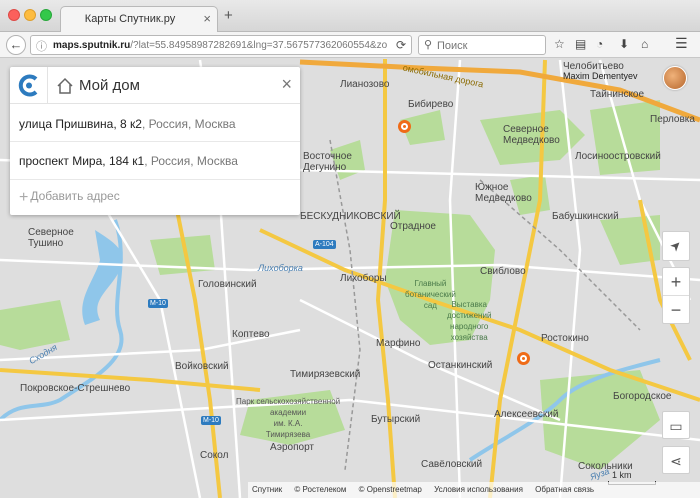  I want to click on ruler-button: ▭, so click(676, 425).